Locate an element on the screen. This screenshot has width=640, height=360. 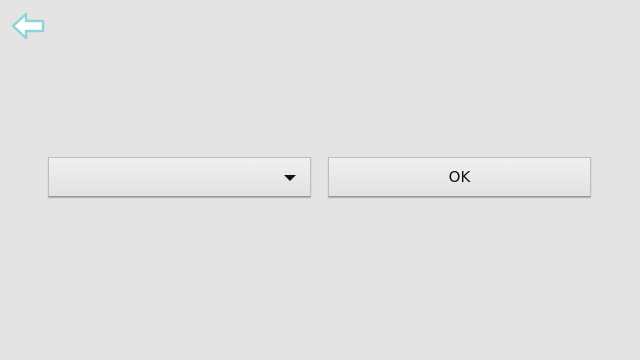
ok-button: OK is located at coordinates (459, 177).